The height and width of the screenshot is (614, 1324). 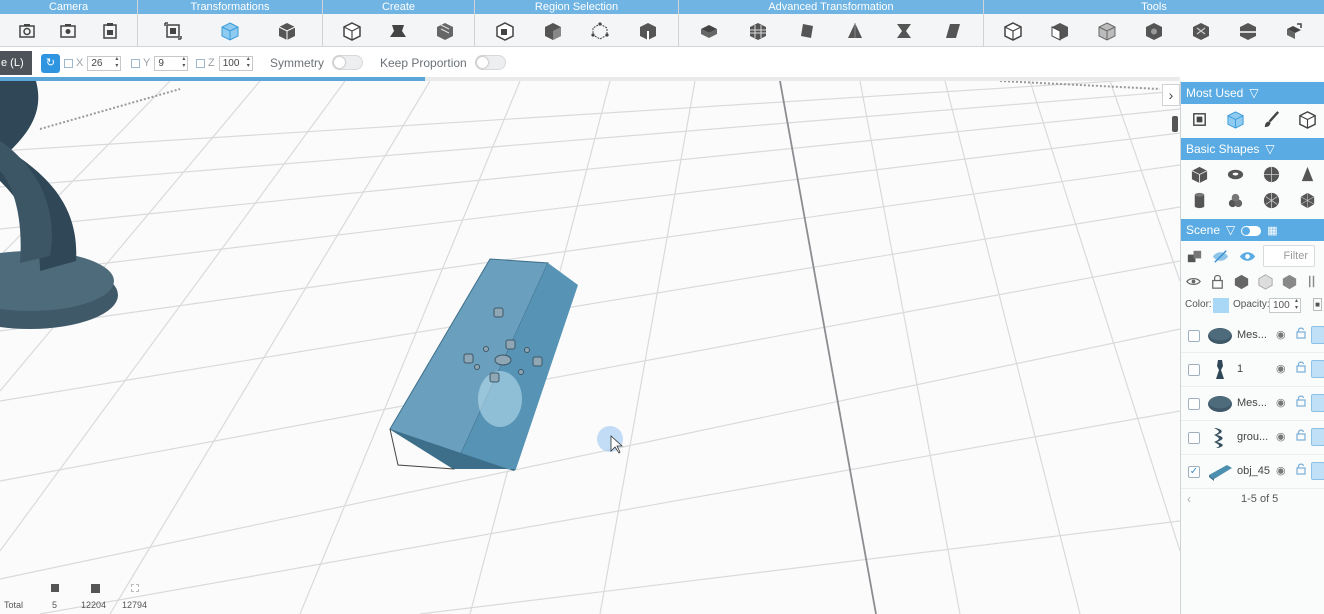 I want to click on object-select-checkbox: ✓, so click(x=1194, y=472).